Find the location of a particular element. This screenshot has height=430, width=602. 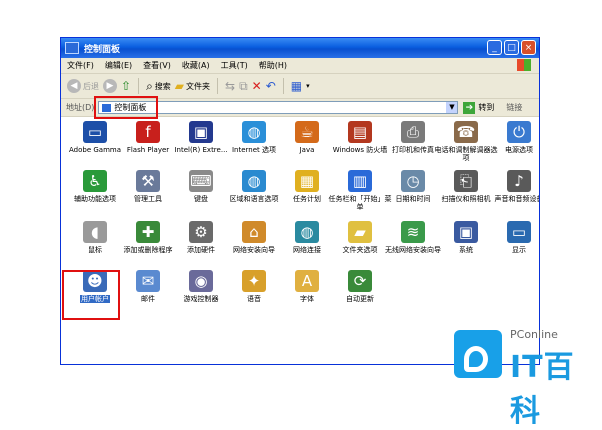

item-label: 邮件 is located at coordinates (148, 299).